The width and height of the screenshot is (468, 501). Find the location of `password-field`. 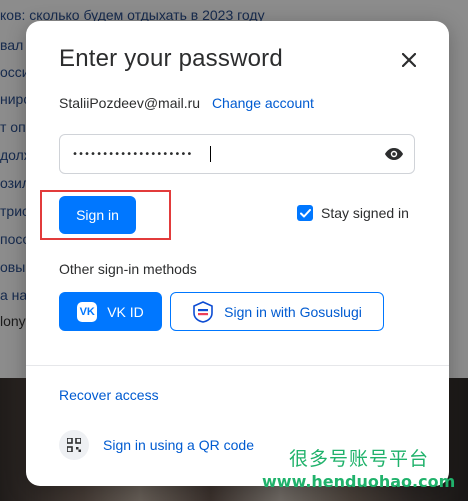

password-field is located at coordinates (237, 154).